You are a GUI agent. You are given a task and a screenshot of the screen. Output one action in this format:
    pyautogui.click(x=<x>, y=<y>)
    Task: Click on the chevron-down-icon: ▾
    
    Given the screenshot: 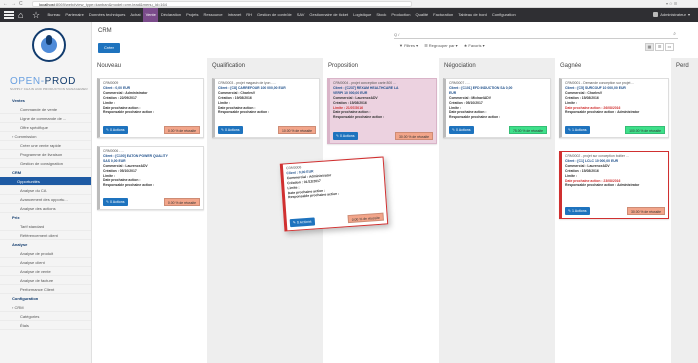 What is the action you would take?
    pyautogui.click(x=688, y=14)
    